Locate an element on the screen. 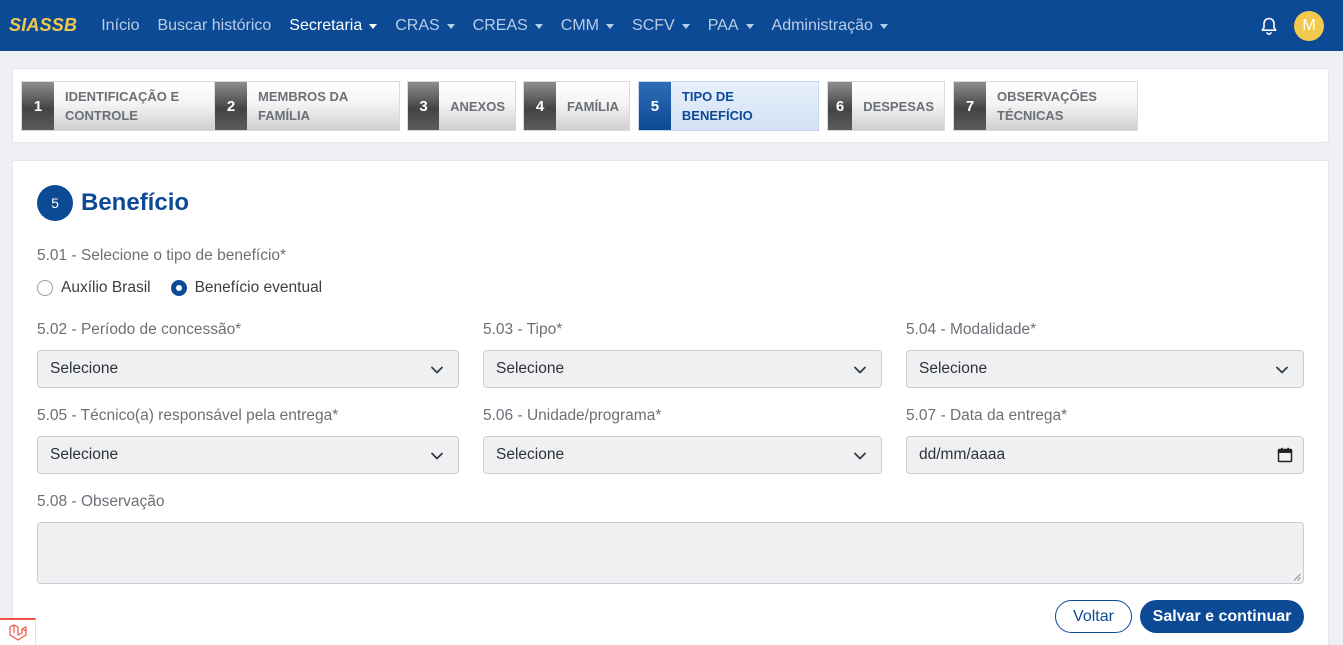 The width and height of the screenshot is (1343, 645). concession-period-select: Selecione is located at coordinates (248, 369).